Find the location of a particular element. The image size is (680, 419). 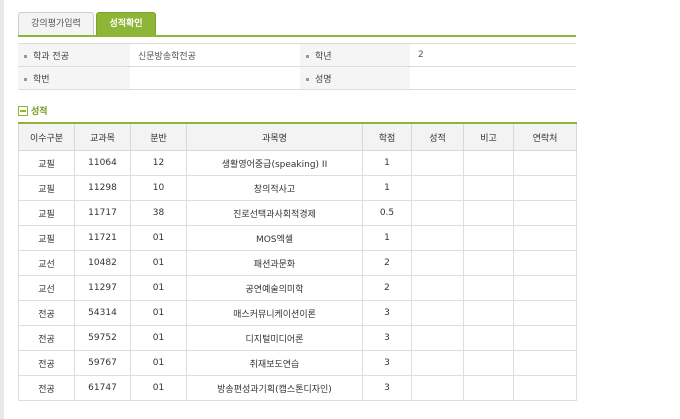

year-label-cell: 학년 is located at coordinates (355, 55).